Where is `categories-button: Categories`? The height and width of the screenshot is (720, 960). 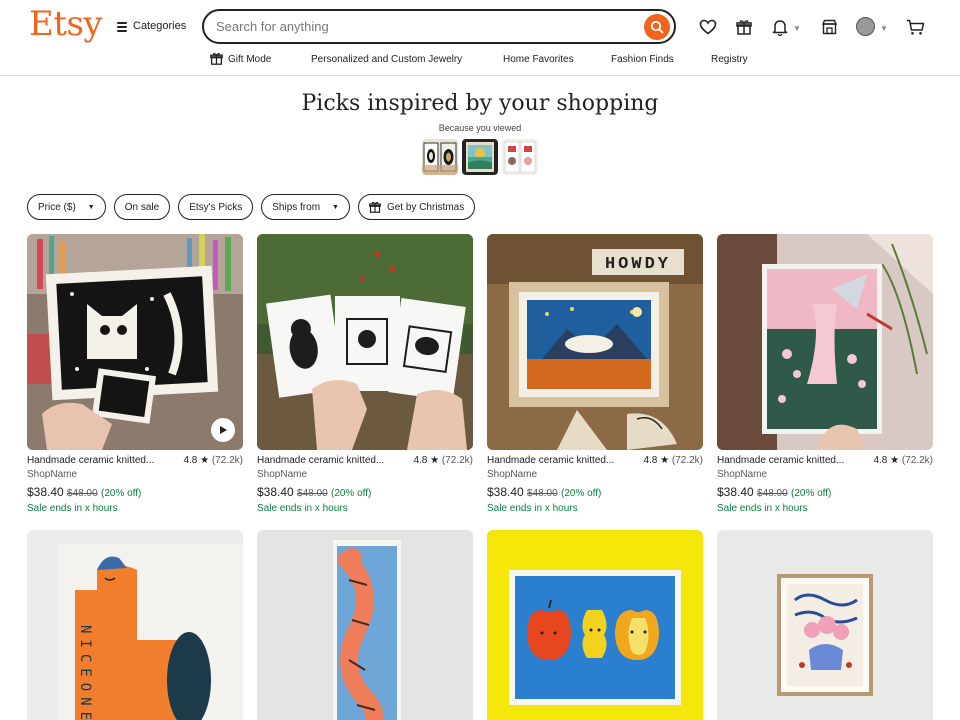
categories-button: Categories is located at coordinates (151, 26).